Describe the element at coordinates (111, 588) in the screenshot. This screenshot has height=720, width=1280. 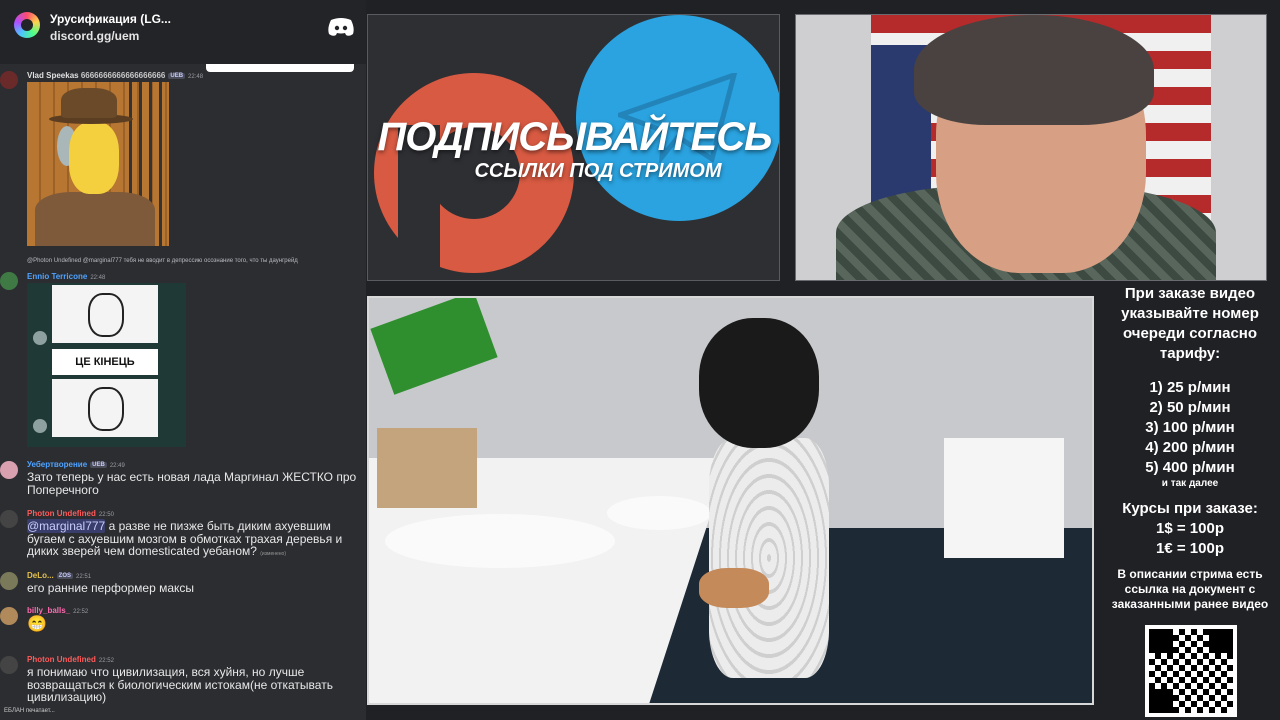
I see `message-text: его ранние перформер максы` at that location.